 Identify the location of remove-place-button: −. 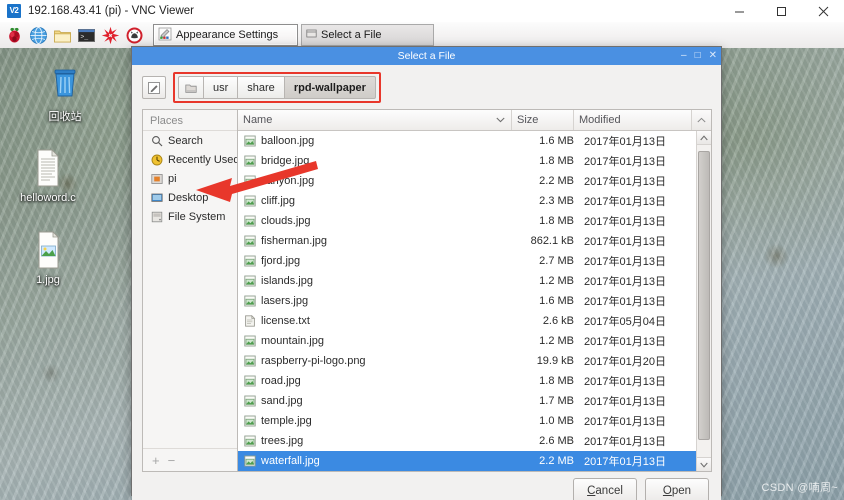
(172, 460).